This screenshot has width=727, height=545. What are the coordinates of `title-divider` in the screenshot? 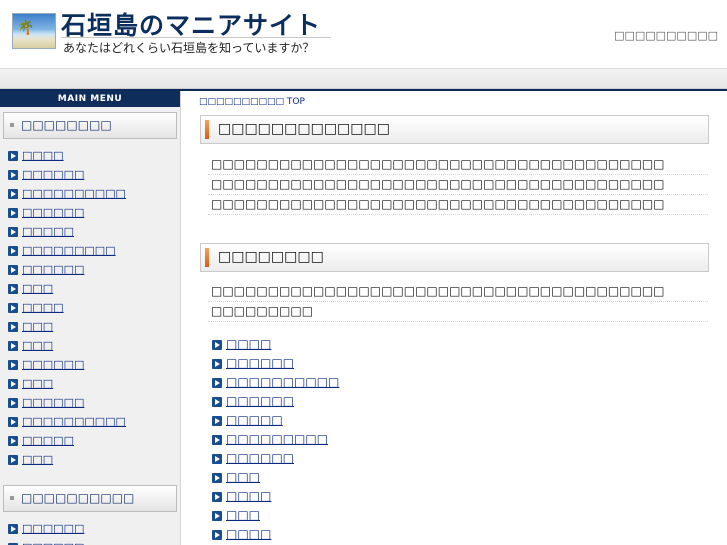 It's located at (196, 37).